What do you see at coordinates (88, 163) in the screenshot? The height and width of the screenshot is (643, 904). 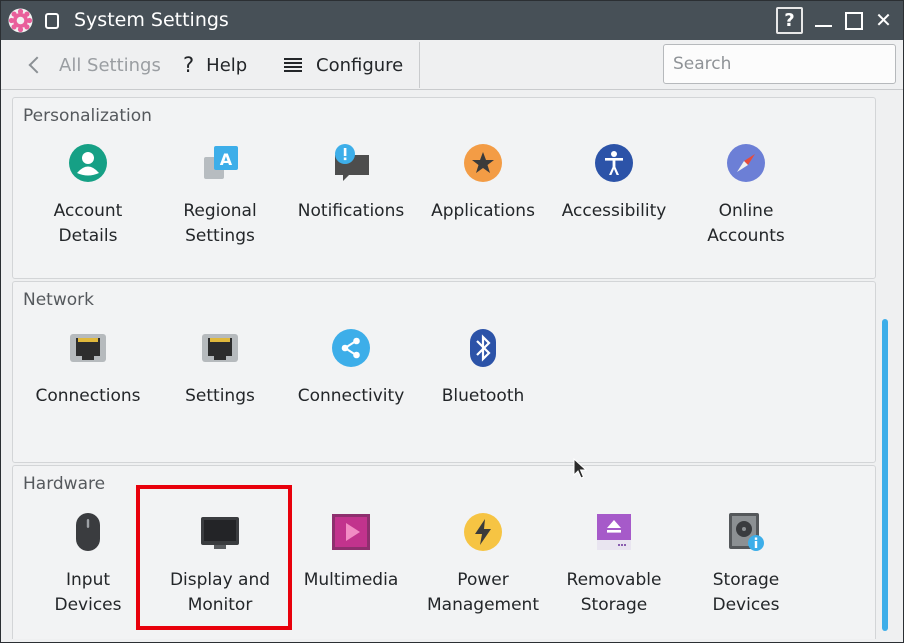 I see `account-details-icon` at bounding box center [88, 163].